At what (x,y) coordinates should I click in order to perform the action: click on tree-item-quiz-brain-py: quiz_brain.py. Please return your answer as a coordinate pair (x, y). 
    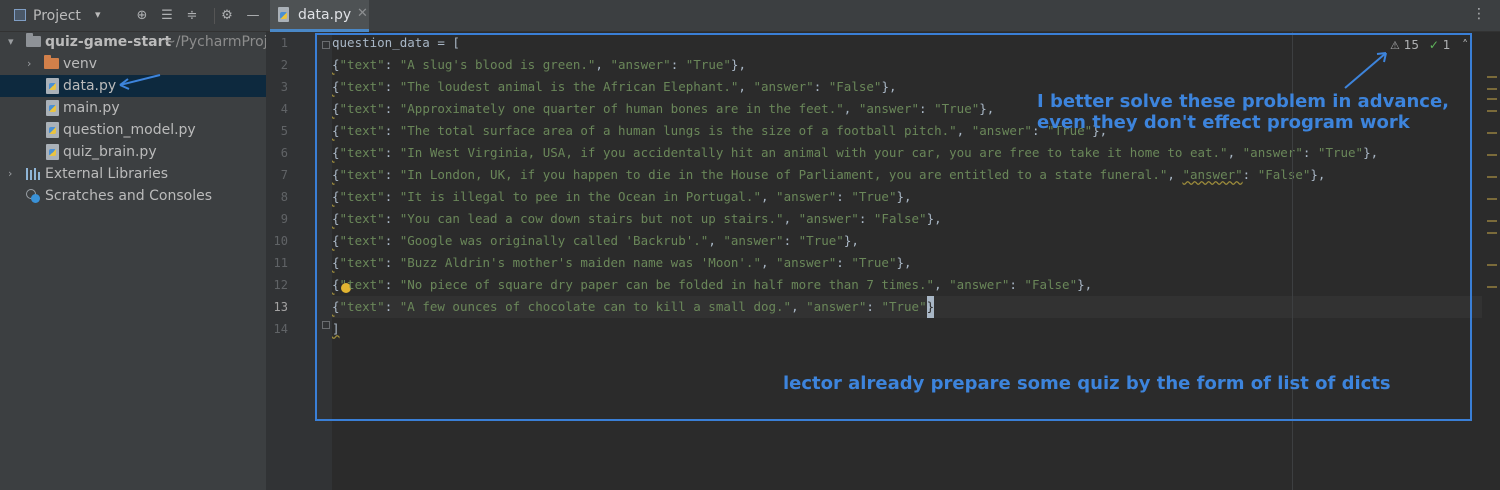
    Looking at the image, I should click on (133, 152).